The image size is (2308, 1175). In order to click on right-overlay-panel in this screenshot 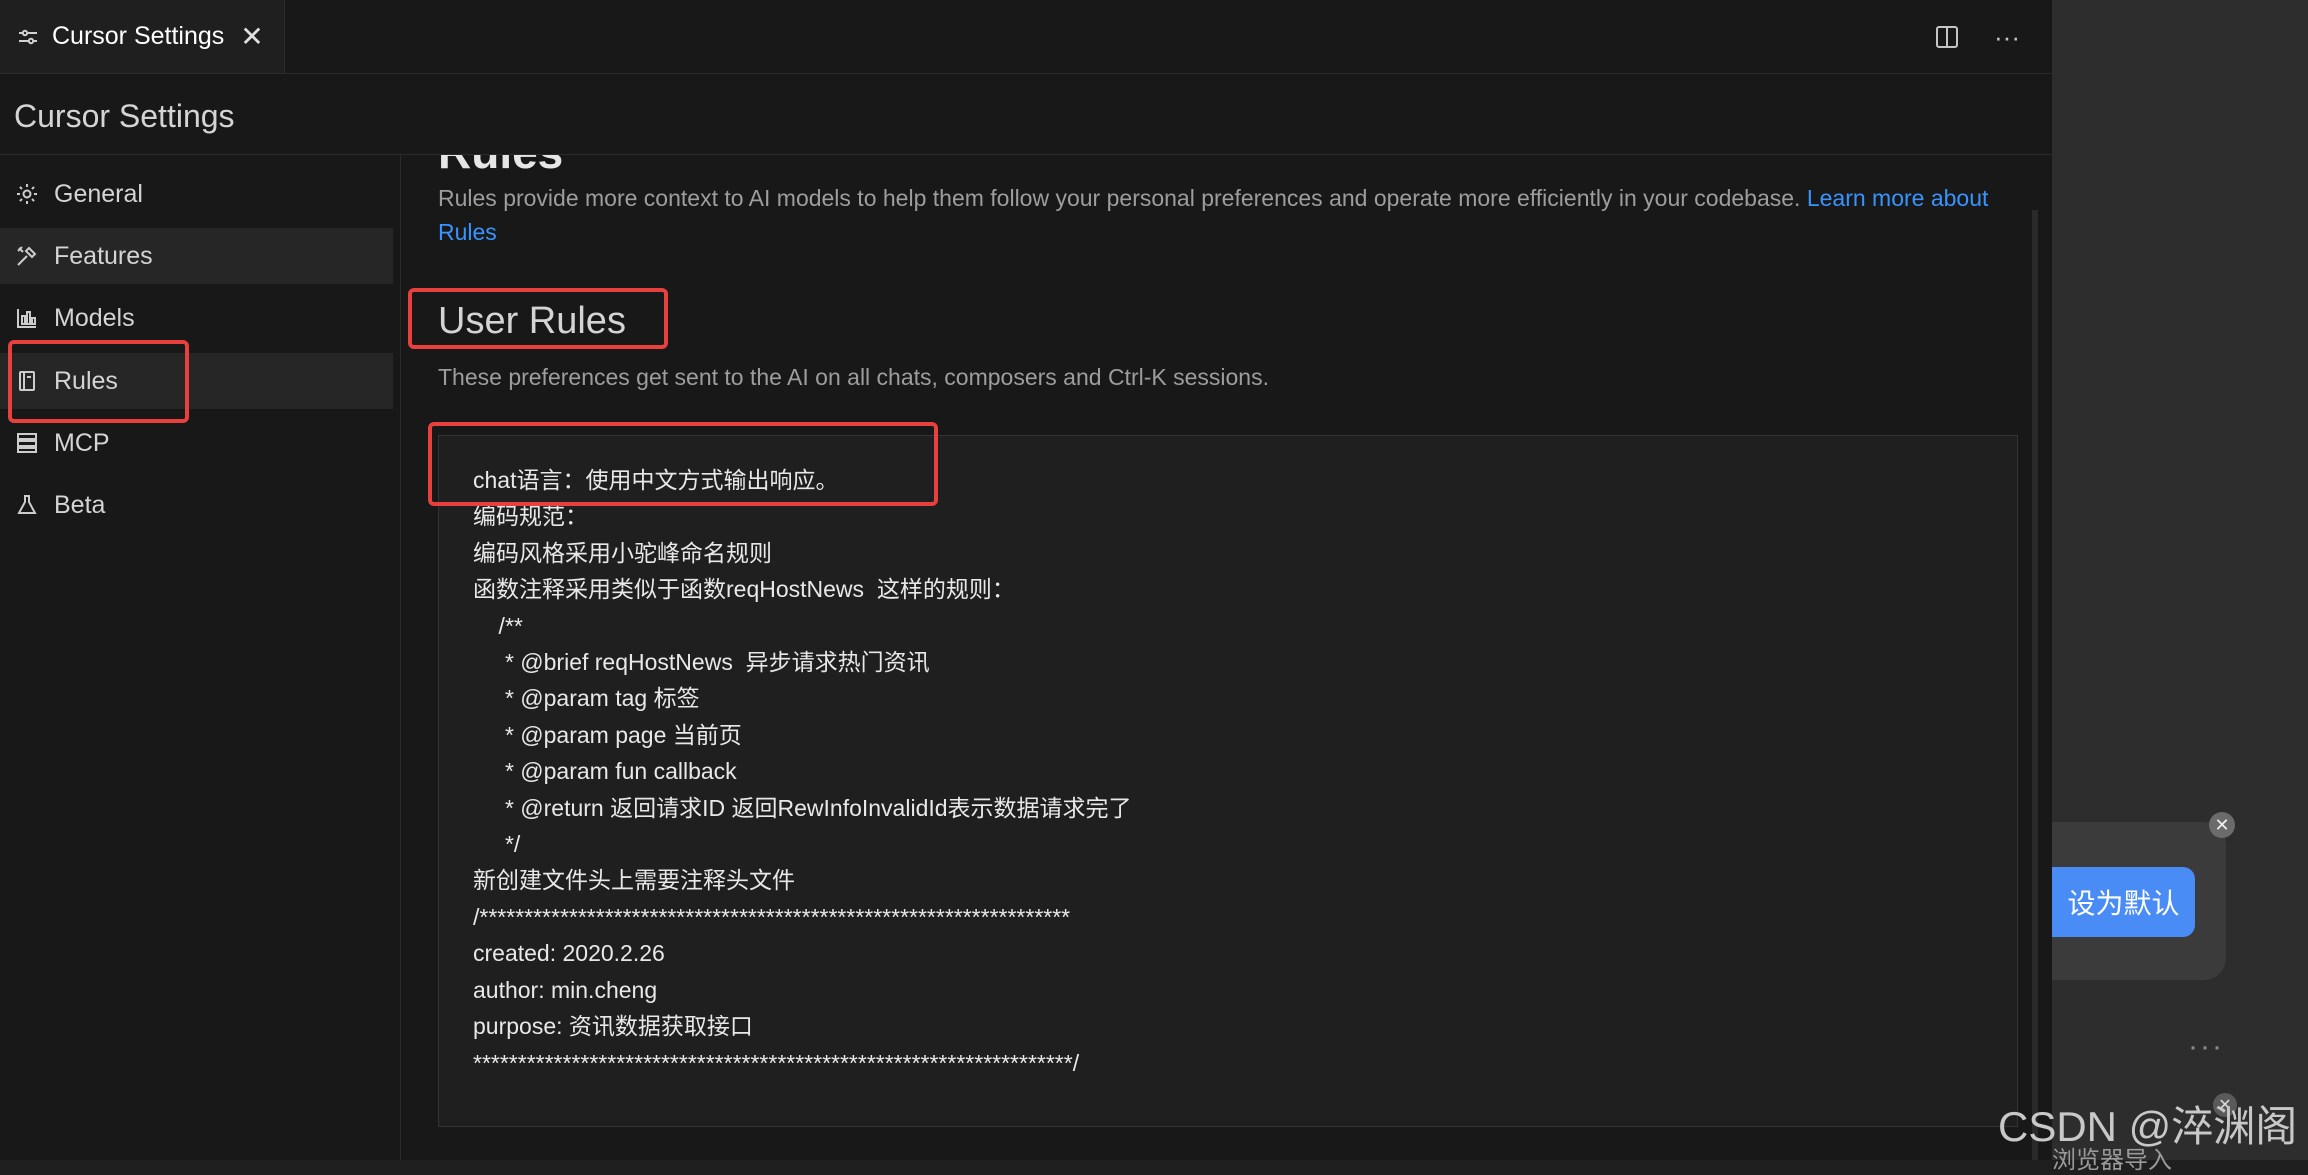, I will do `click(2180, 580)`.